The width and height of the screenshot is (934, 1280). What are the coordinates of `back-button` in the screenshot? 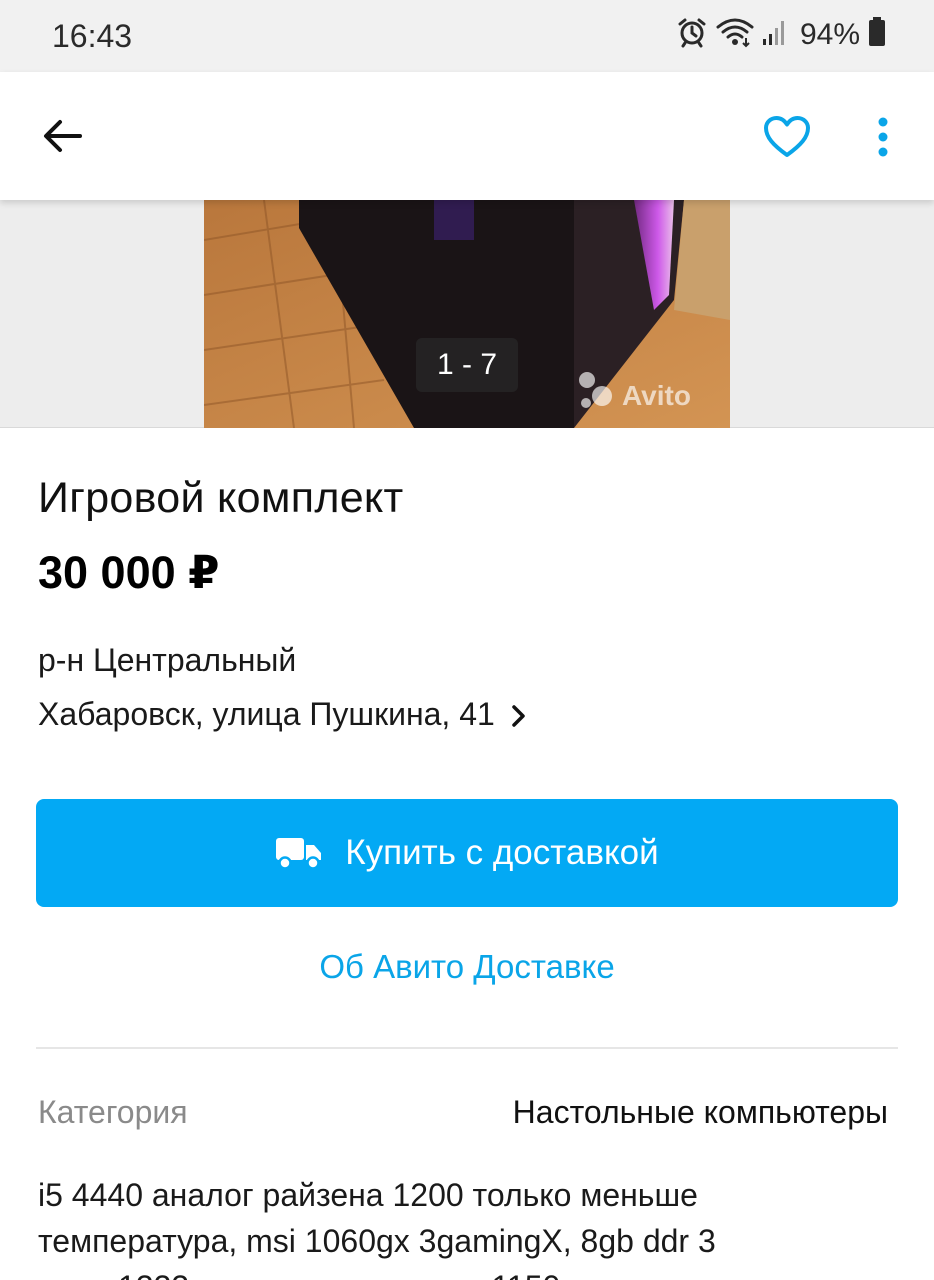 It's located at (62, 136).